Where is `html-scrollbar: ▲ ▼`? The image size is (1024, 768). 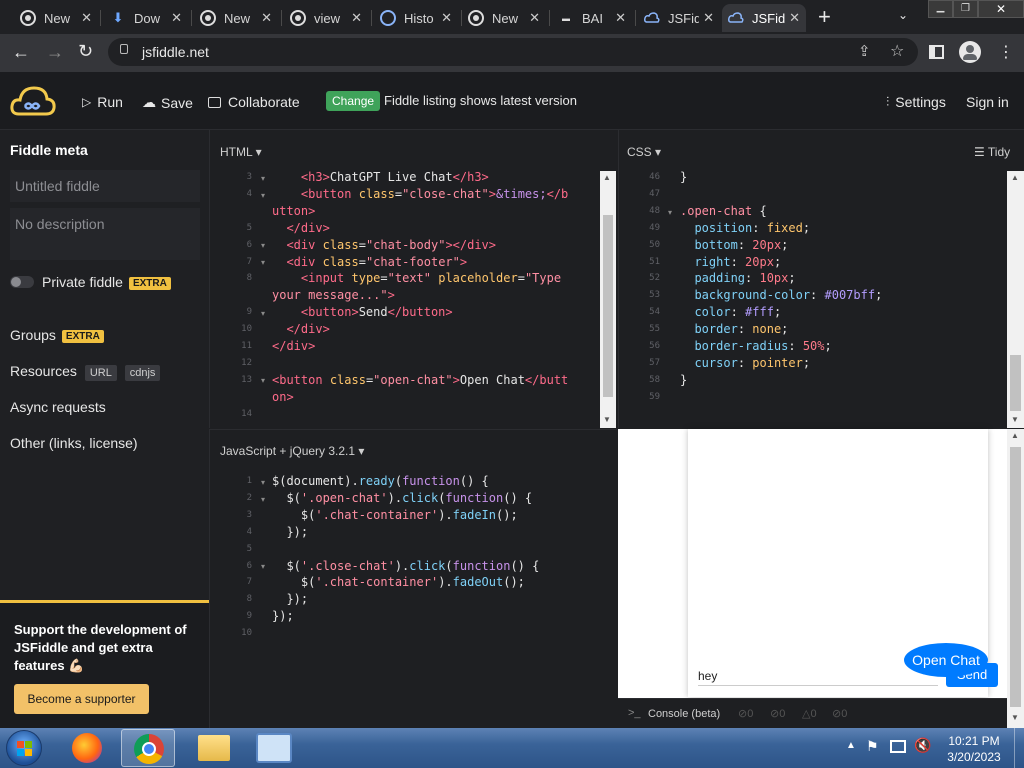 html-scrollbar: ▲ ▼ is located at coordinates (608, 299).